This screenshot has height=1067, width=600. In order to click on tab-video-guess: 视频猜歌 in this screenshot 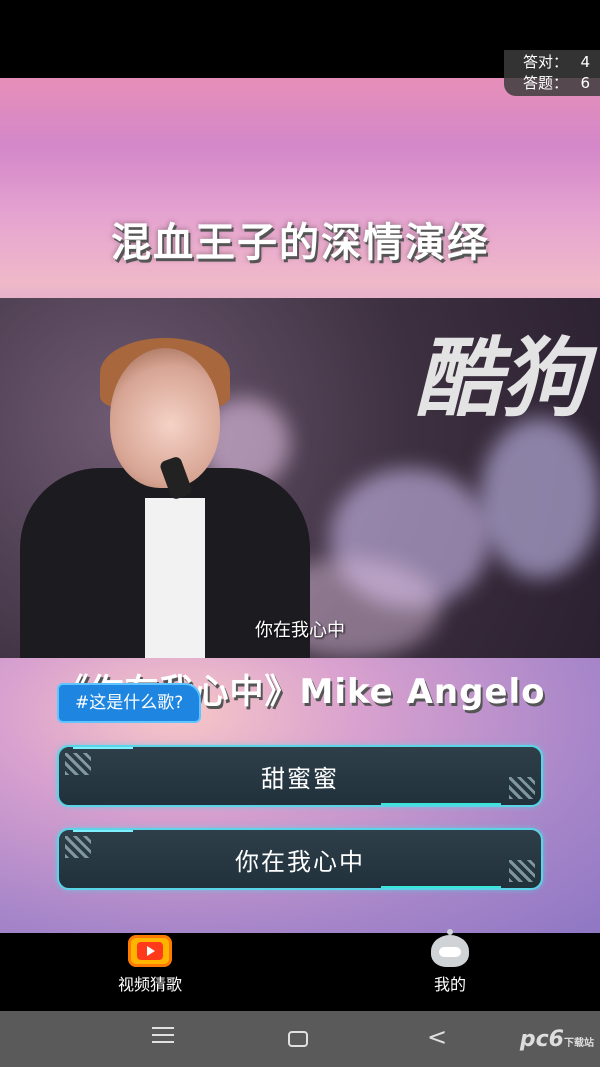, I will do `click(150, 972)`.